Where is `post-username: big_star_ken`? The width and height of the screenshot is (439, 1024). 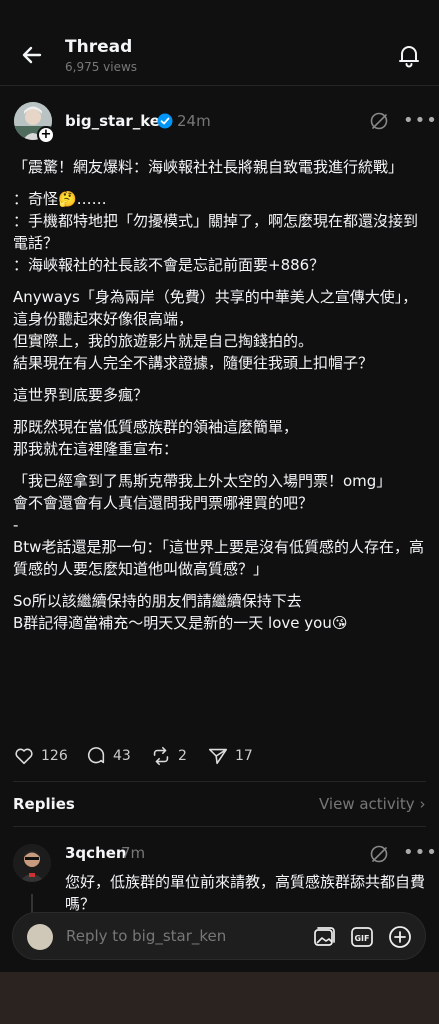 post-username: big_star_ken is located at coordinates (118, 121).